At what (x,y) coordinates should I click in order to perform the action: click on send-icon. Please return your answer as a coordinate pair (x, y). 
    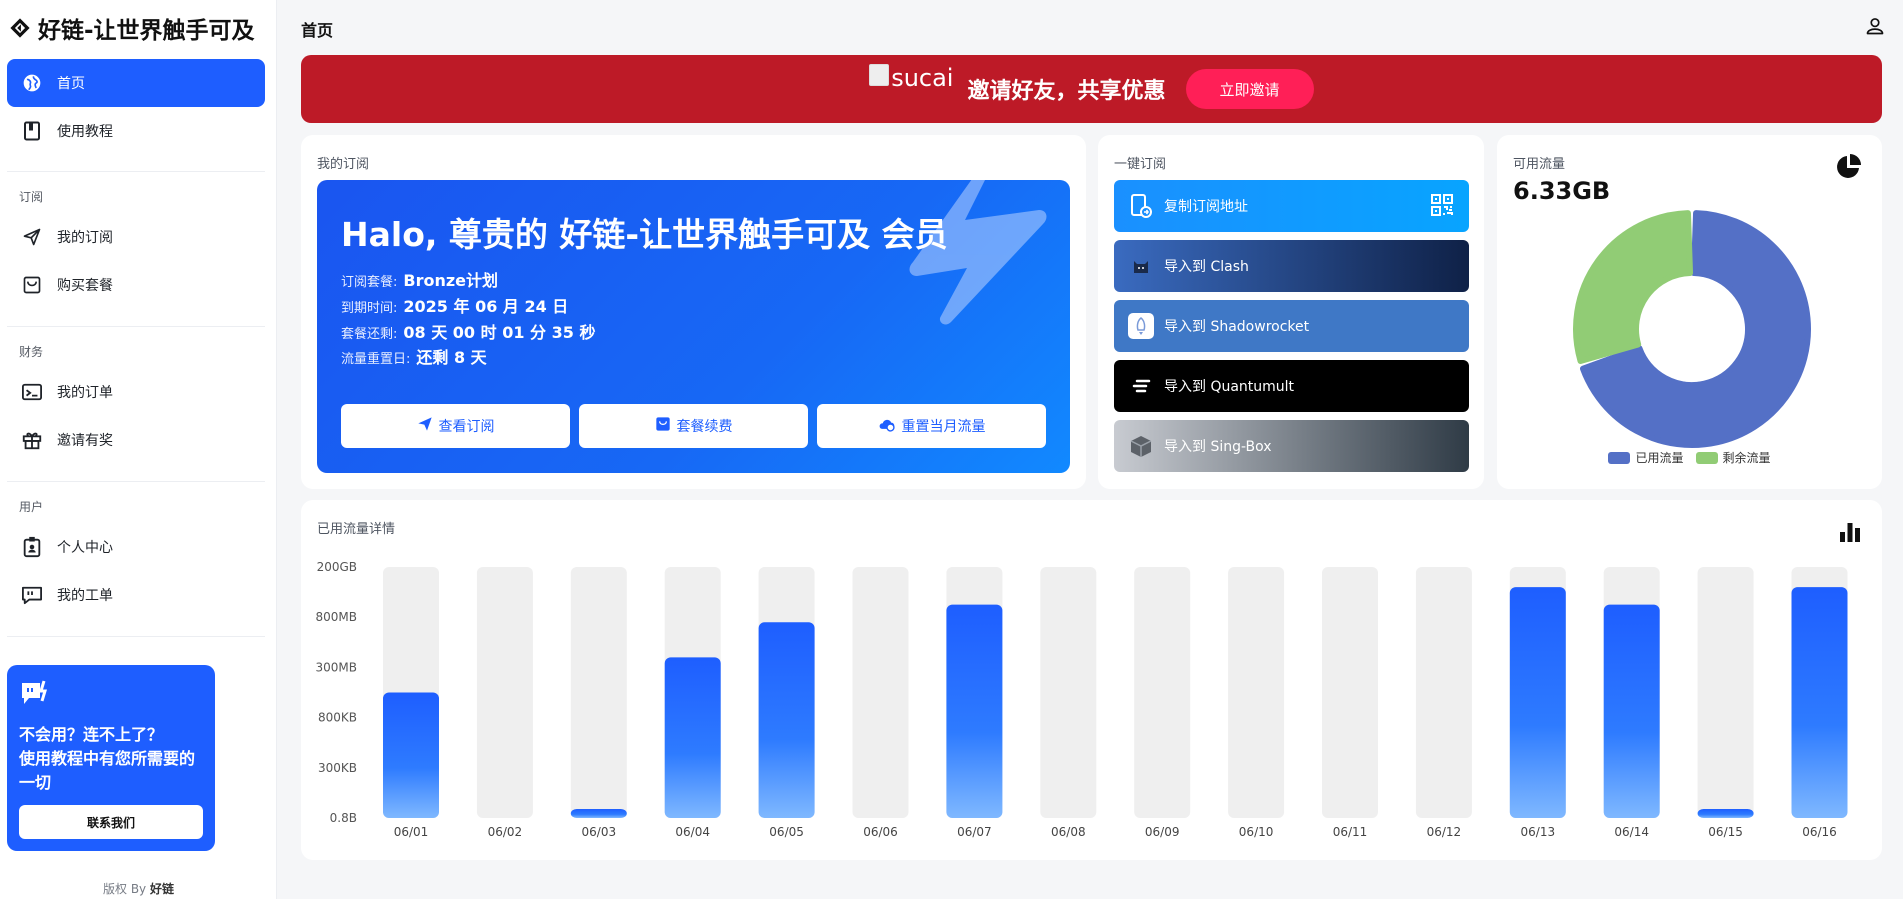
    Looking at the image, I should click on (425, 426).